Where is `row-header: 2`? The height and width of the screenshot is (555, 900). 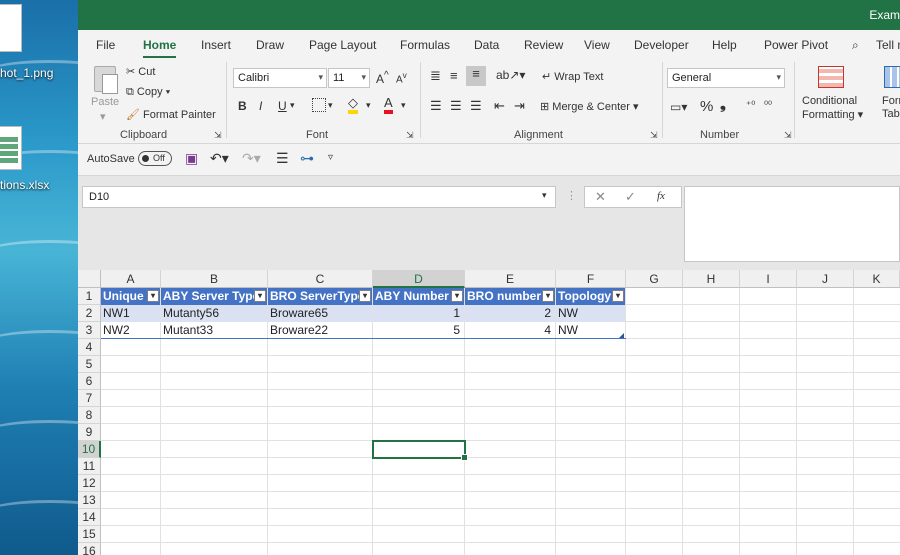
row-header: 2 is located at coordinates (89, 313).